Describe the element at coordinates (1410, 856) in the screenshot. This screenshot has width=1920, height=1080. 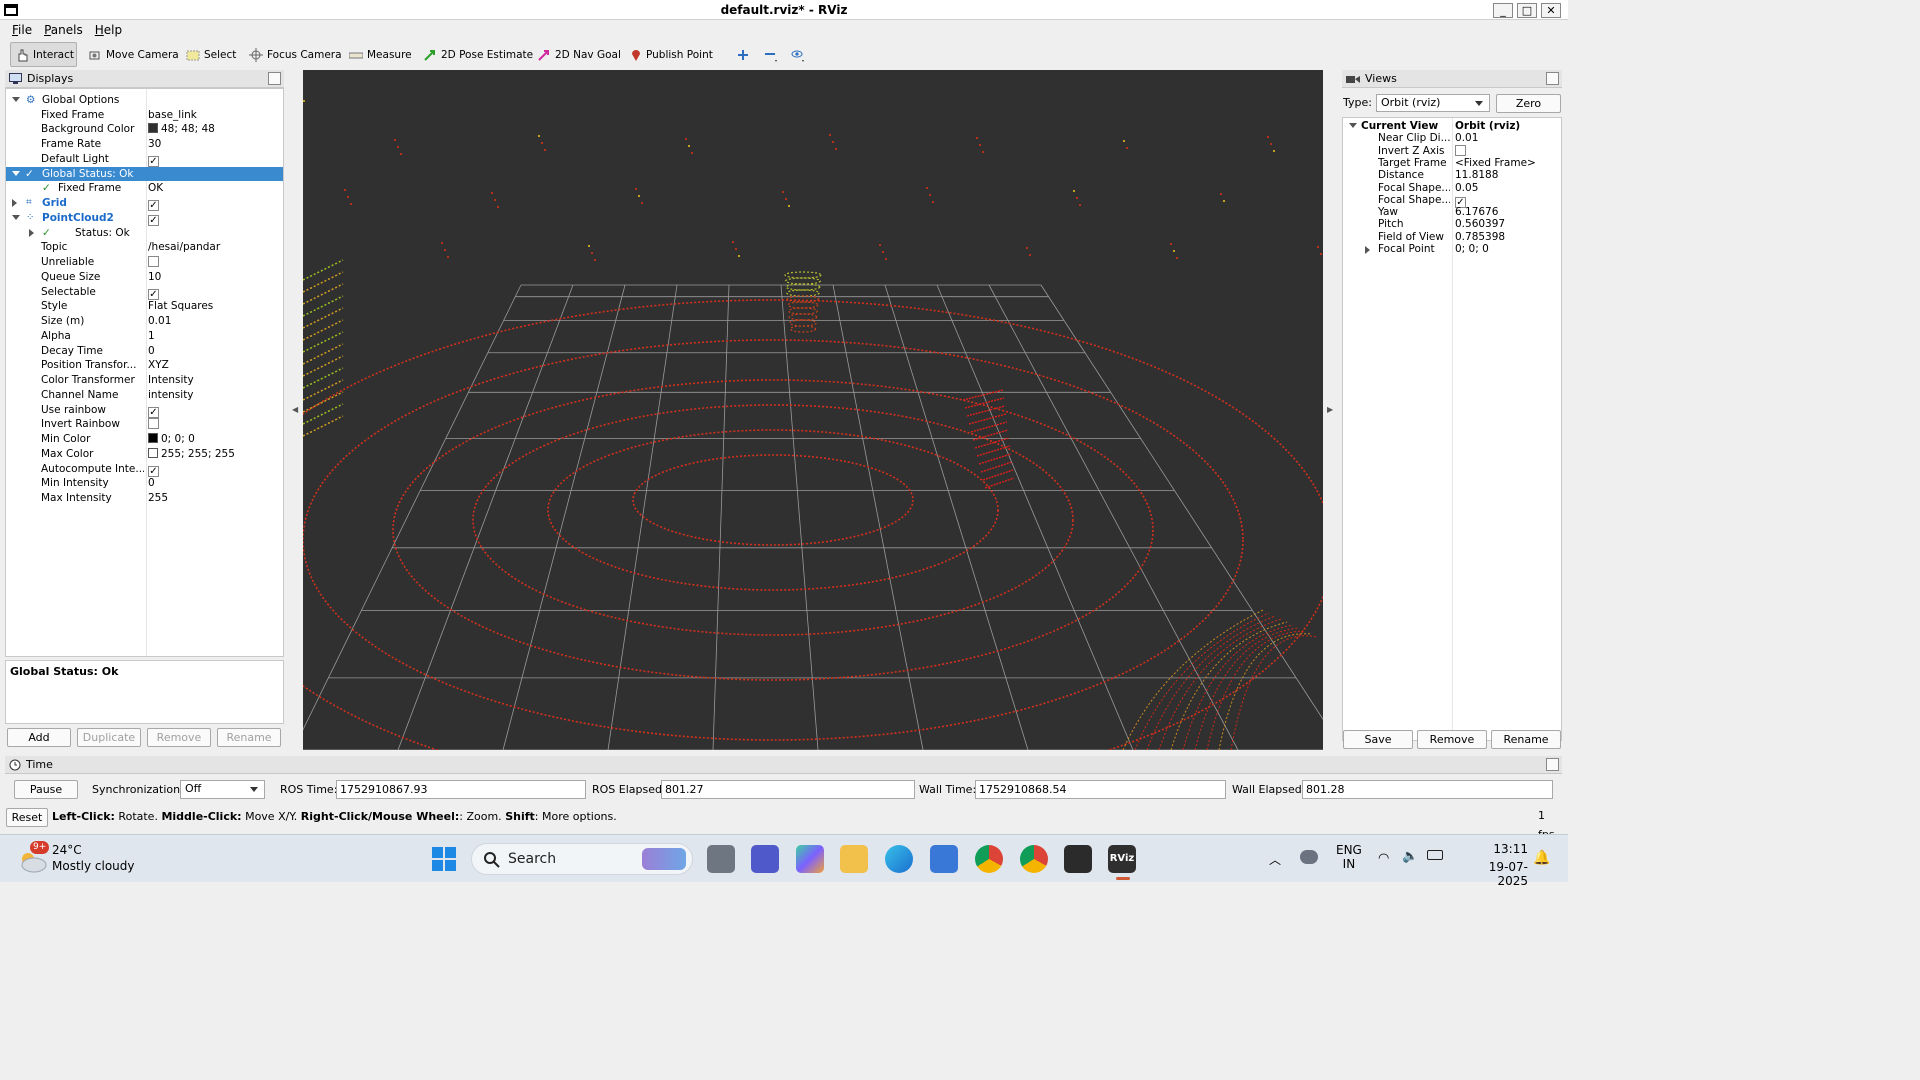
I see `volume-icon: 🔈` at that location.